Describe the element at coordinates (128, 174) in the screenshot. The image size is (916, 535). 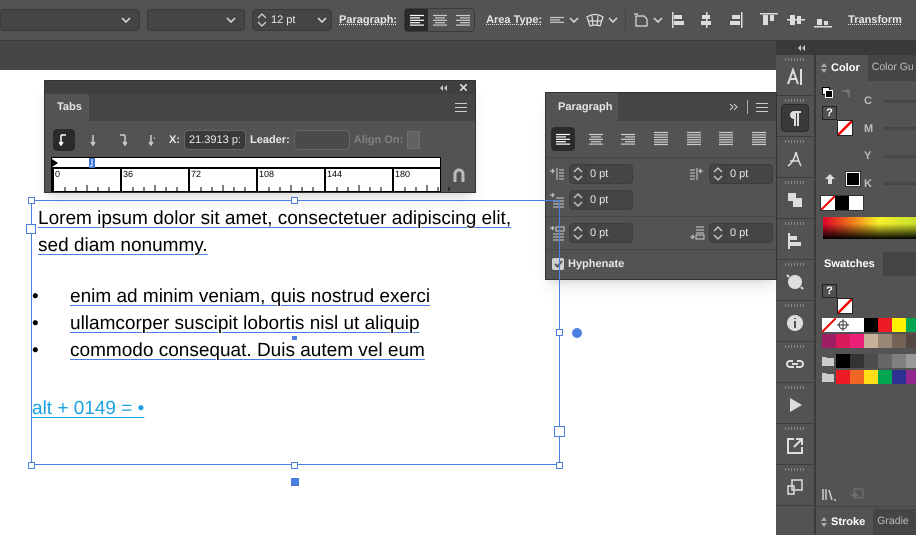
I see `ruler-label: 36` at that location.